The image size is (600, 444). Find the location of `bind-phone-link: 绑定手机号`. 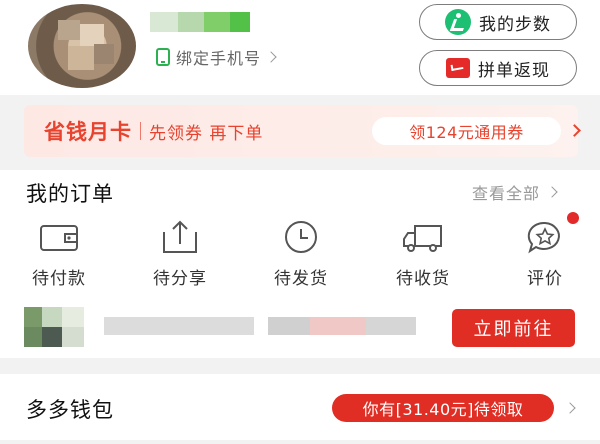

bind-phone-link: 绑定手机号 is located at coordinates (216, 57).